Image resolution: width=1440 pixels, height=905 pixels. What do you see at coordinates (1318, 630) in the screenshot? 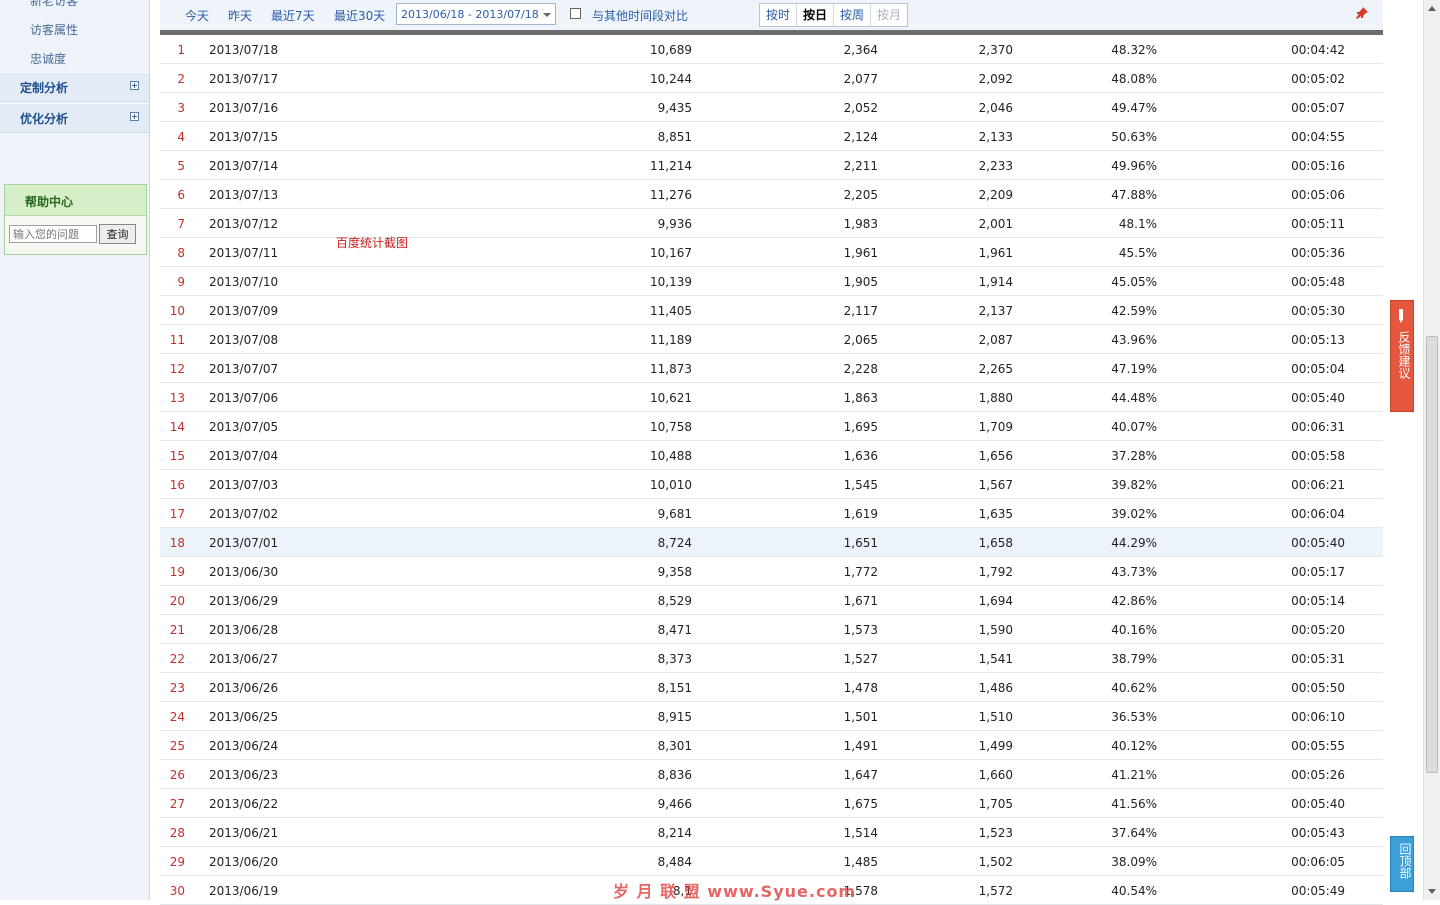
I see `row-avg-duration: 00:05:20` at bounding box center [1318, 630].